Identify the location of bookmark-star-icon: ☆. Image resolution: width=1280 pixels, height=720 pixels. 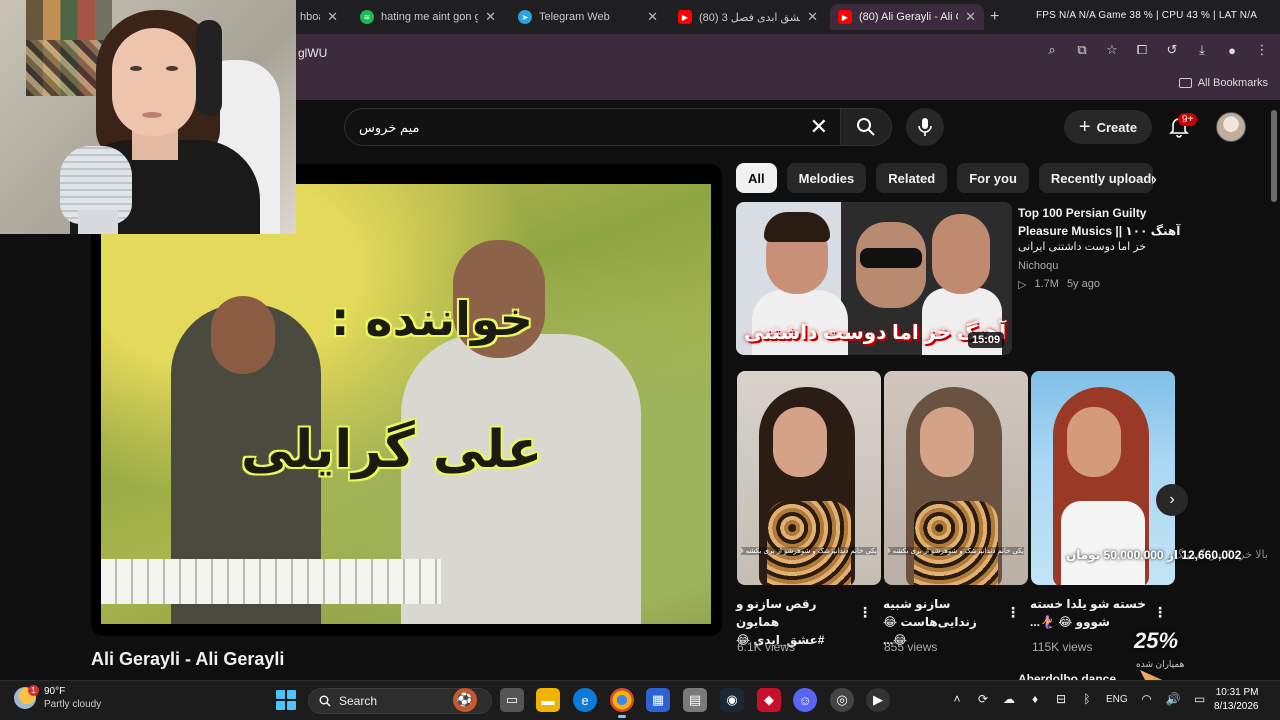
(1112, 50).